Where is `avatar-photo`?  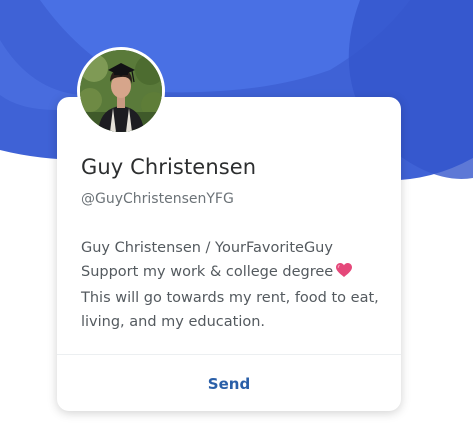
avatar-photo is located at coordinates (121, 91).